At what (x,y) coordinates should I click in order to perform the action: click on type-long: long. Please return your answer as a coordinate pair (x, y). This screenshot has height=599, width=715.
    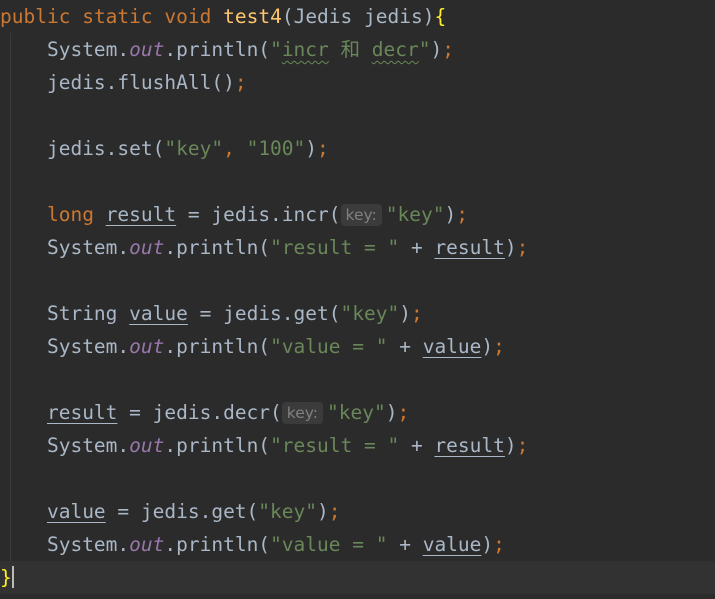
    Looking at the image, I should click on (70, 214).